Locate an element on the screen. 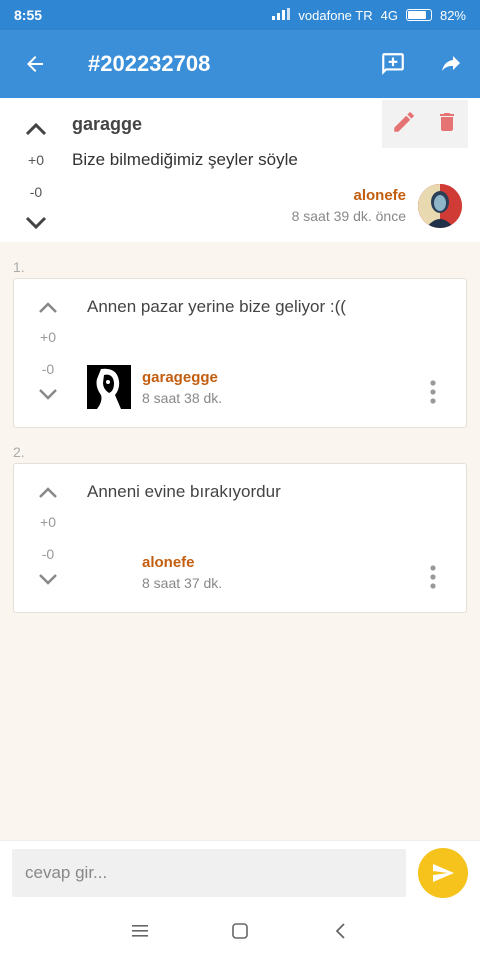  menu-icon is located at coordinates (140, 931).